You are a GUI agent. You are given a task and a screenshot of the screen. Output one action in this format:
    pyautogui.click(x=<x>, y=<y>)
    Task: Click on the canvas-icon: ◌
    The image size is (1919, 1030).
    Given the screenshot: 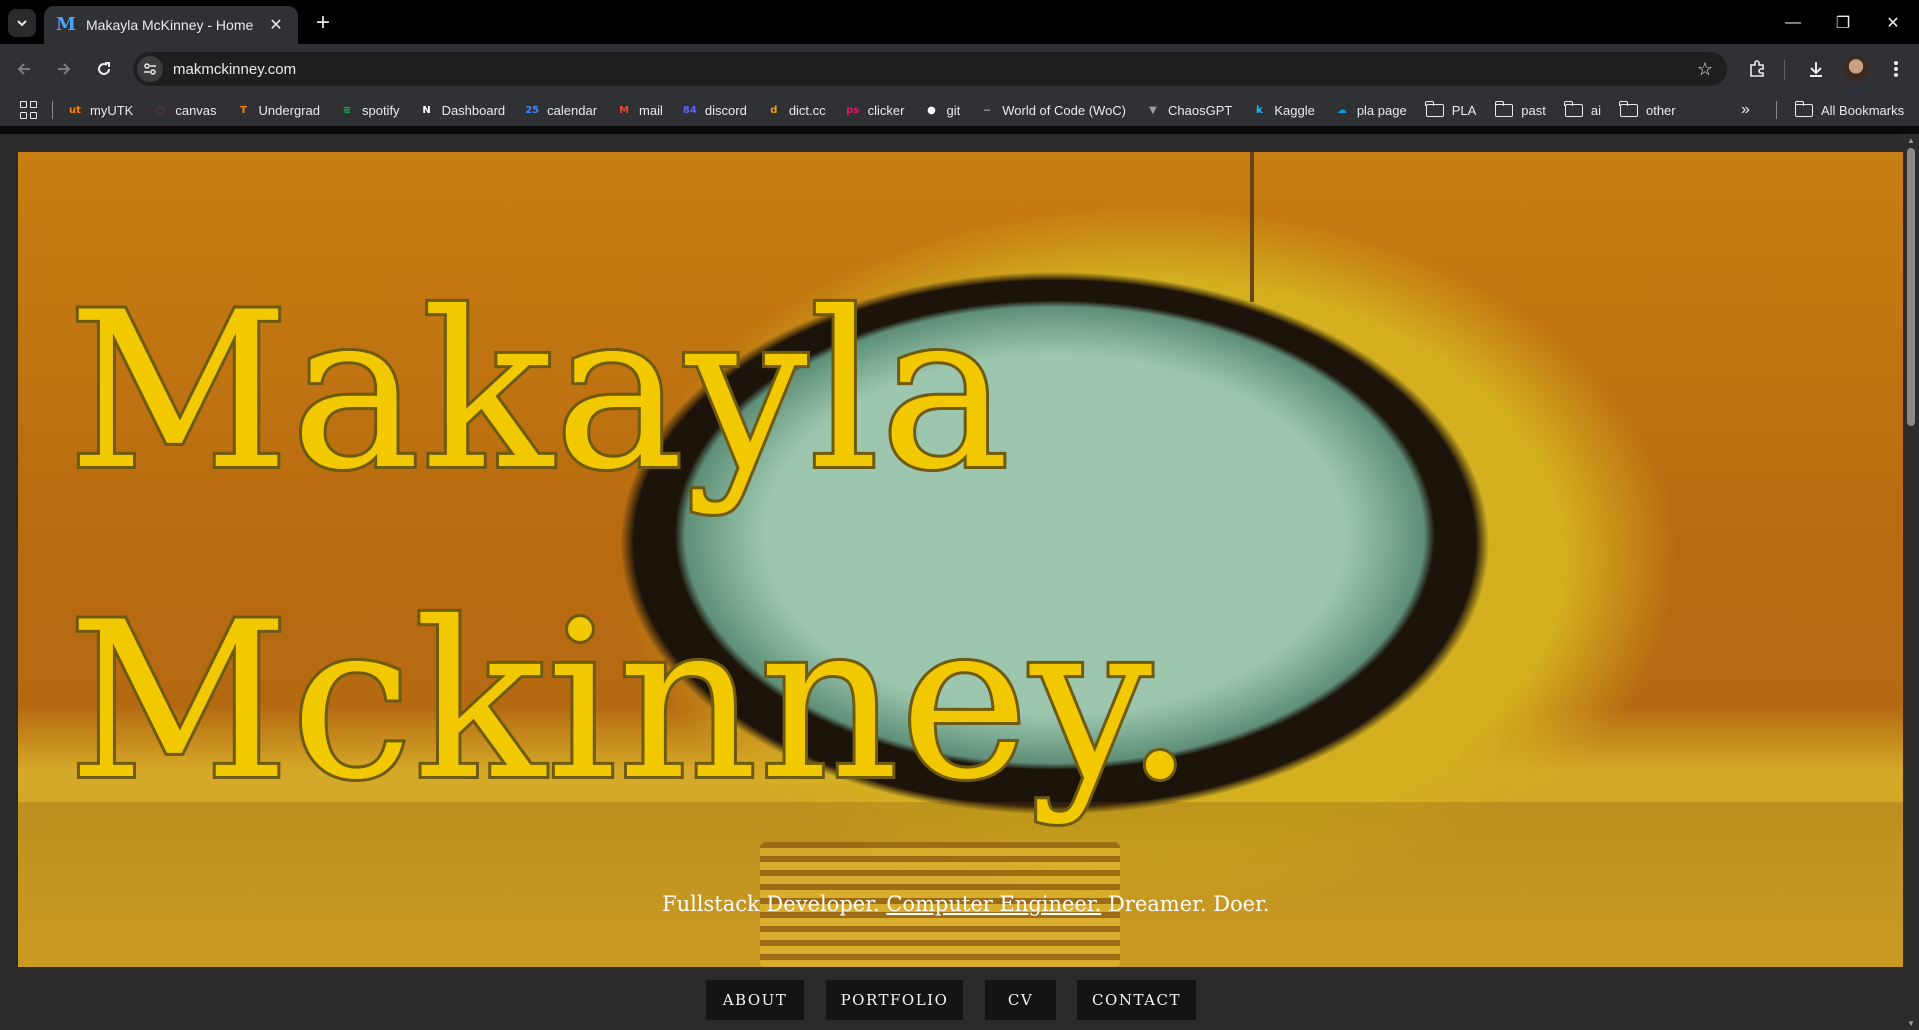 What is the action you would take?
    pyautogui.click(x=160, y=110)
    